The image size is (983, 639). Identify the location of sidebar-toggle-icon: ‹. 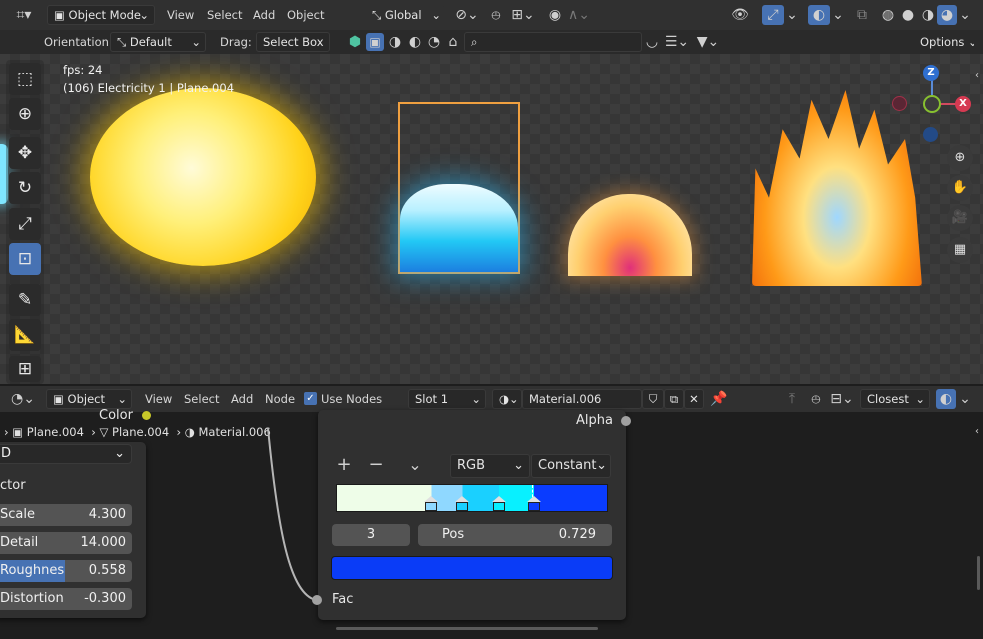
(977, 76).